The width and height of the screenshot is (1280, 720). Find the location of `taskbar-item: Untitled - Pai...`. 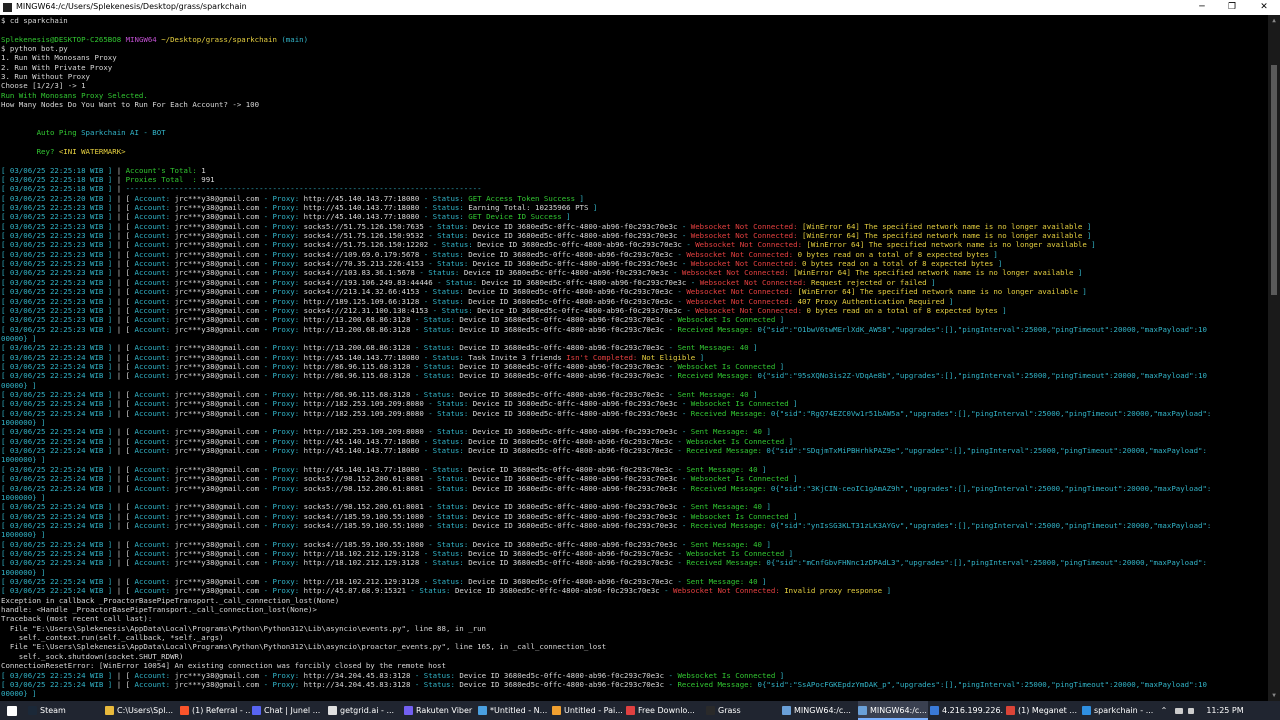

taskbar-item: Untitled - Pai... is located at coordinates (588, 710).